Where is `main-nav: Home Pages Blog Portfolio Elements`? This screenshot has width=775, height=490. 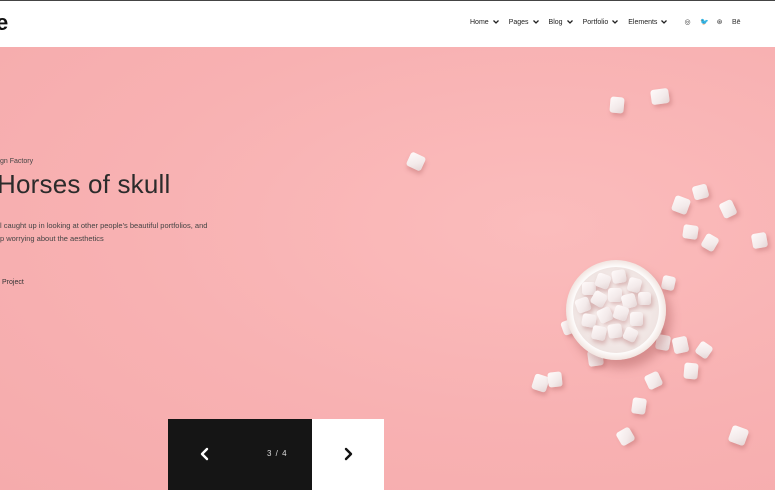 main-nav: Home Pages Blog Portfolio Elements is located at coordinates (573, 22).